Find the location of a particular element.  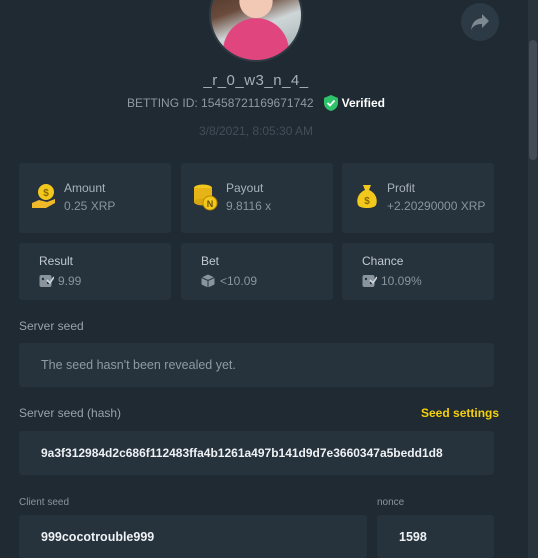

cube-icon is located at coordinates (208, 281).